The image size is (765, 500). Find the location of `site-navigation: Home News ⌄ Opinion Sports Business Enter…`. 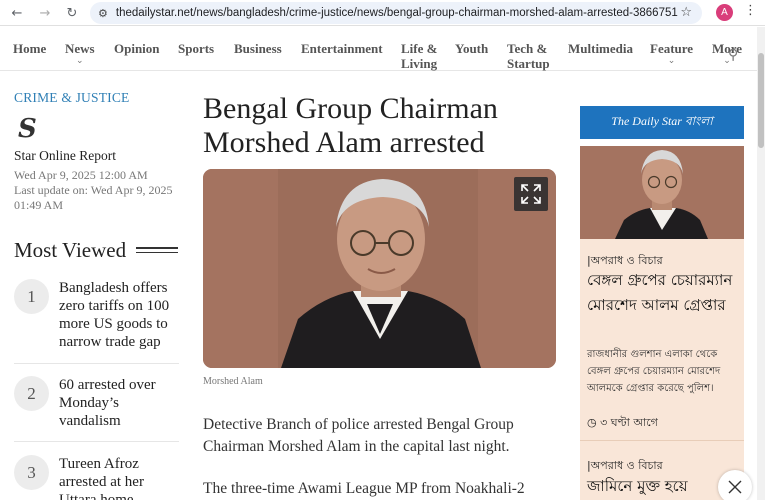

site-navigation: Home News ⌄ Opinion Sports Business Enter… is located at coordinates (378, 49).